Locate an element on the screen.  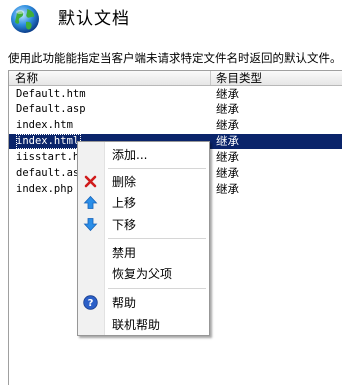
menu-item-move-up: 上移 is located at coordinates (143, 202).